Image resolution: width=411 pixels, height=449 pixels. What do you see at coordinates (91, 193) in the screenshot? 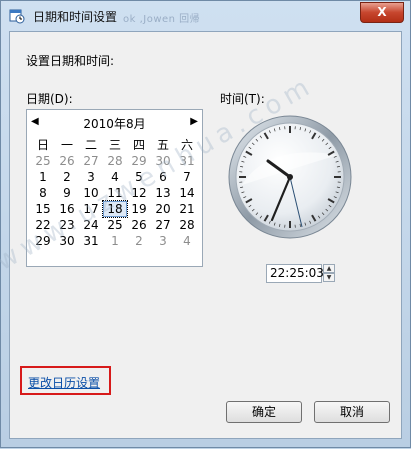
I see `calendar-day: 10` at bounding box center [91, 193].